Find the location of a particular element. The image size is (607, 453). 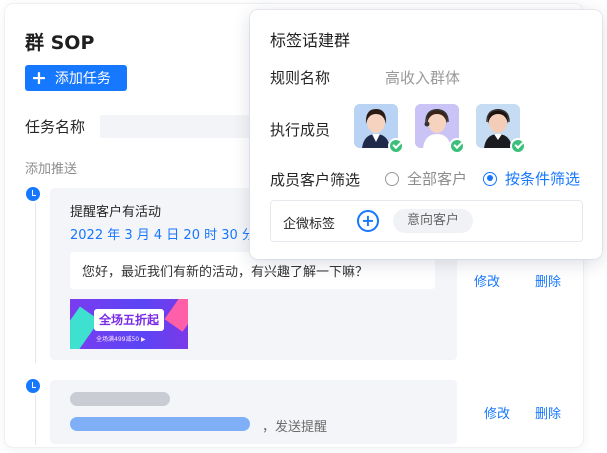

tag-filter-box: 企微标签 + 意向客户 is located at coordinates (426, 221).